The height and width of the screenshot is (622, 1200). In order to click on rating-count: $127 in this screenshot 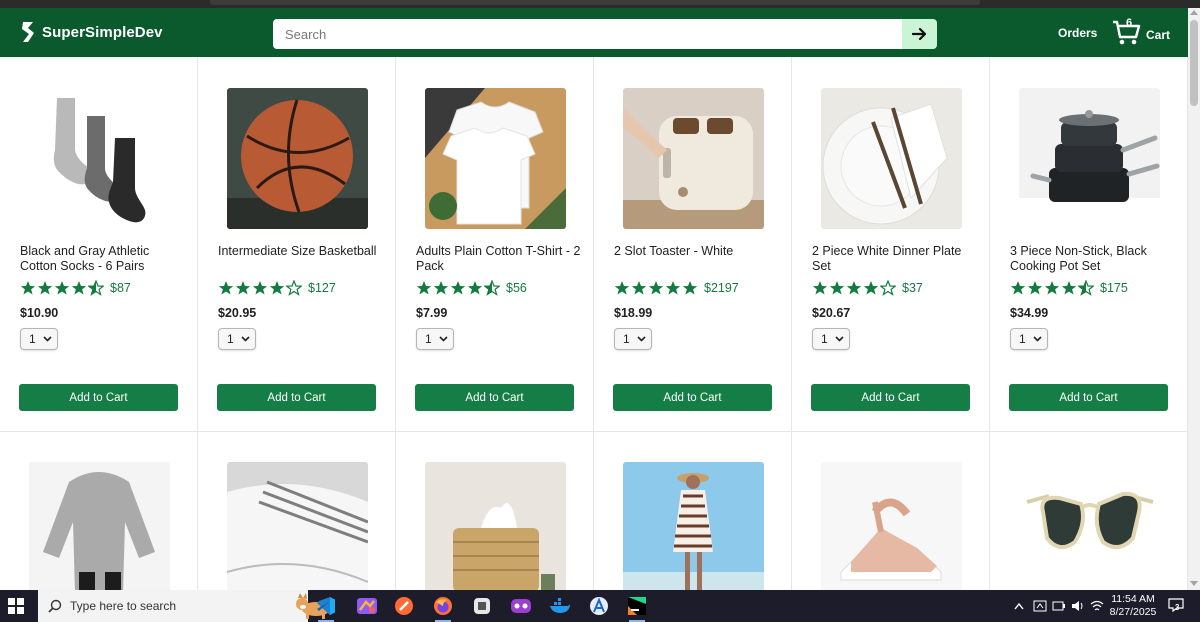, I will do `click(322, 288)`.